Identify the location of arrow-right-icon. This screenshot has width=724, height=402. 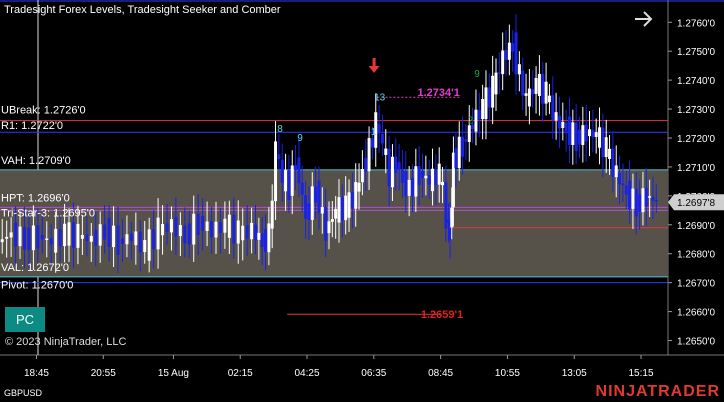
(644, 19).